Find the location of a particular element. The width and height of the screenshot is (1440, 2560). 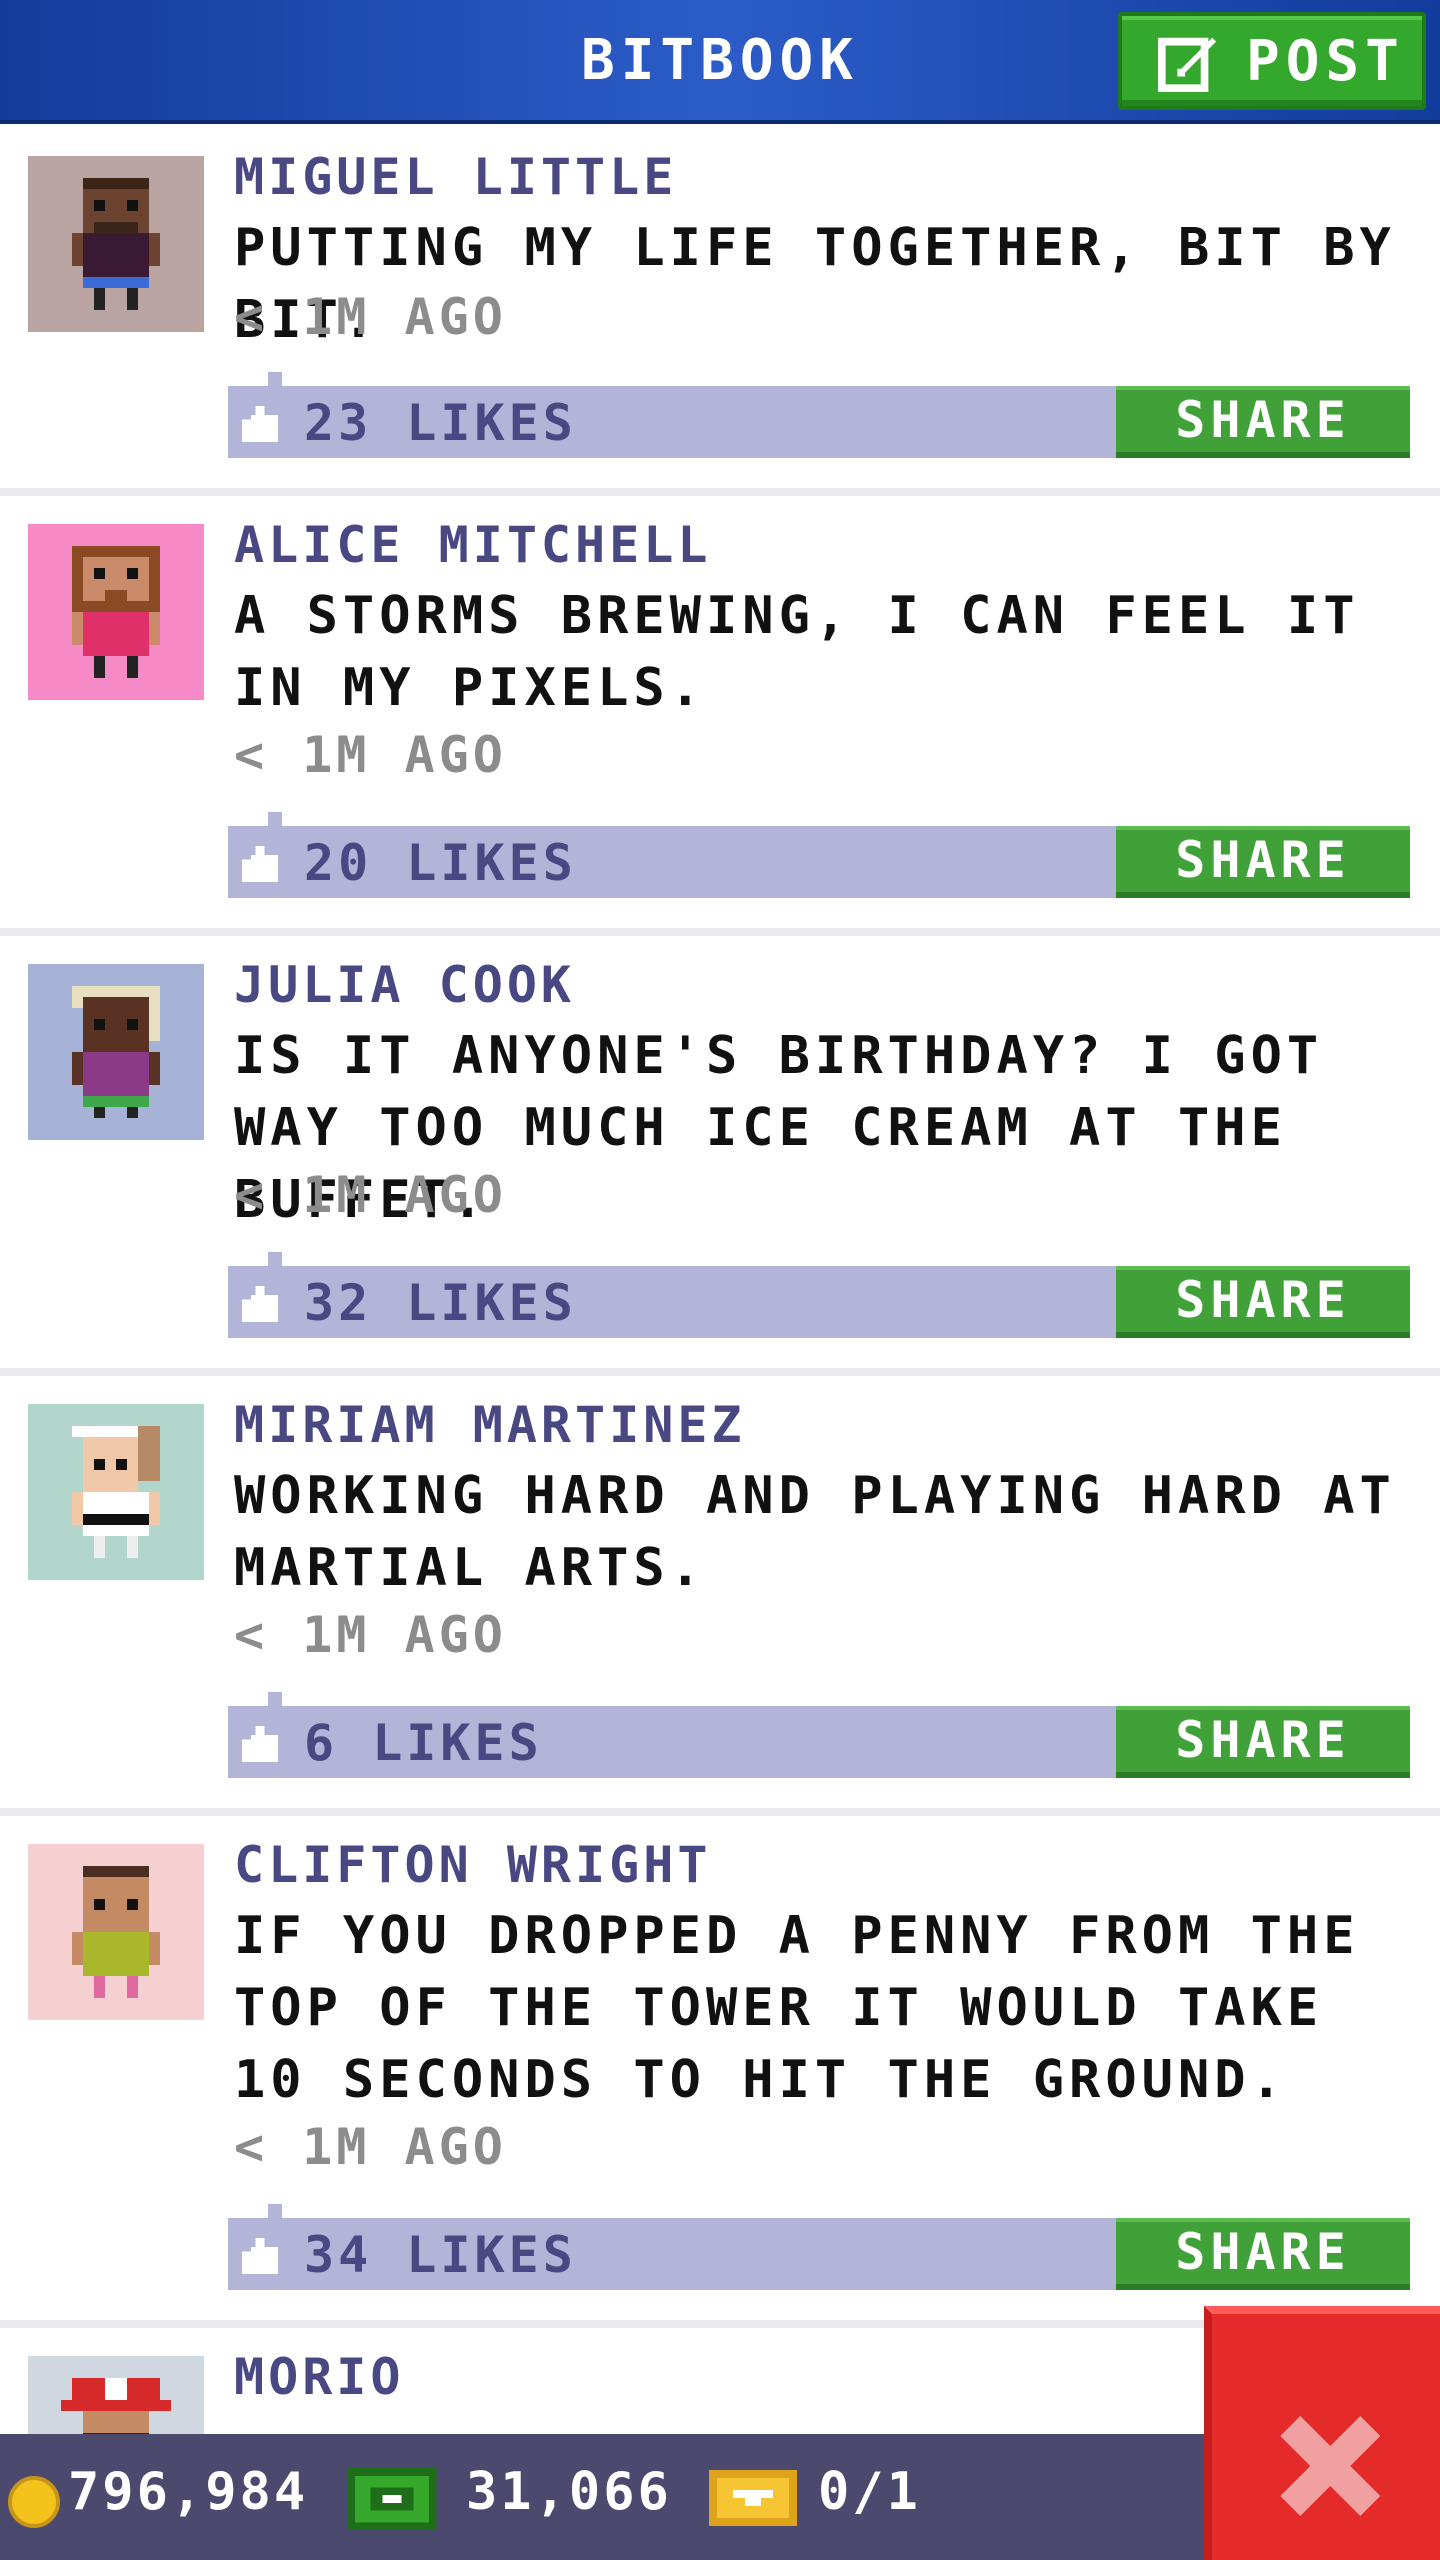

bux-icon is located at coordinates (392, 2499).